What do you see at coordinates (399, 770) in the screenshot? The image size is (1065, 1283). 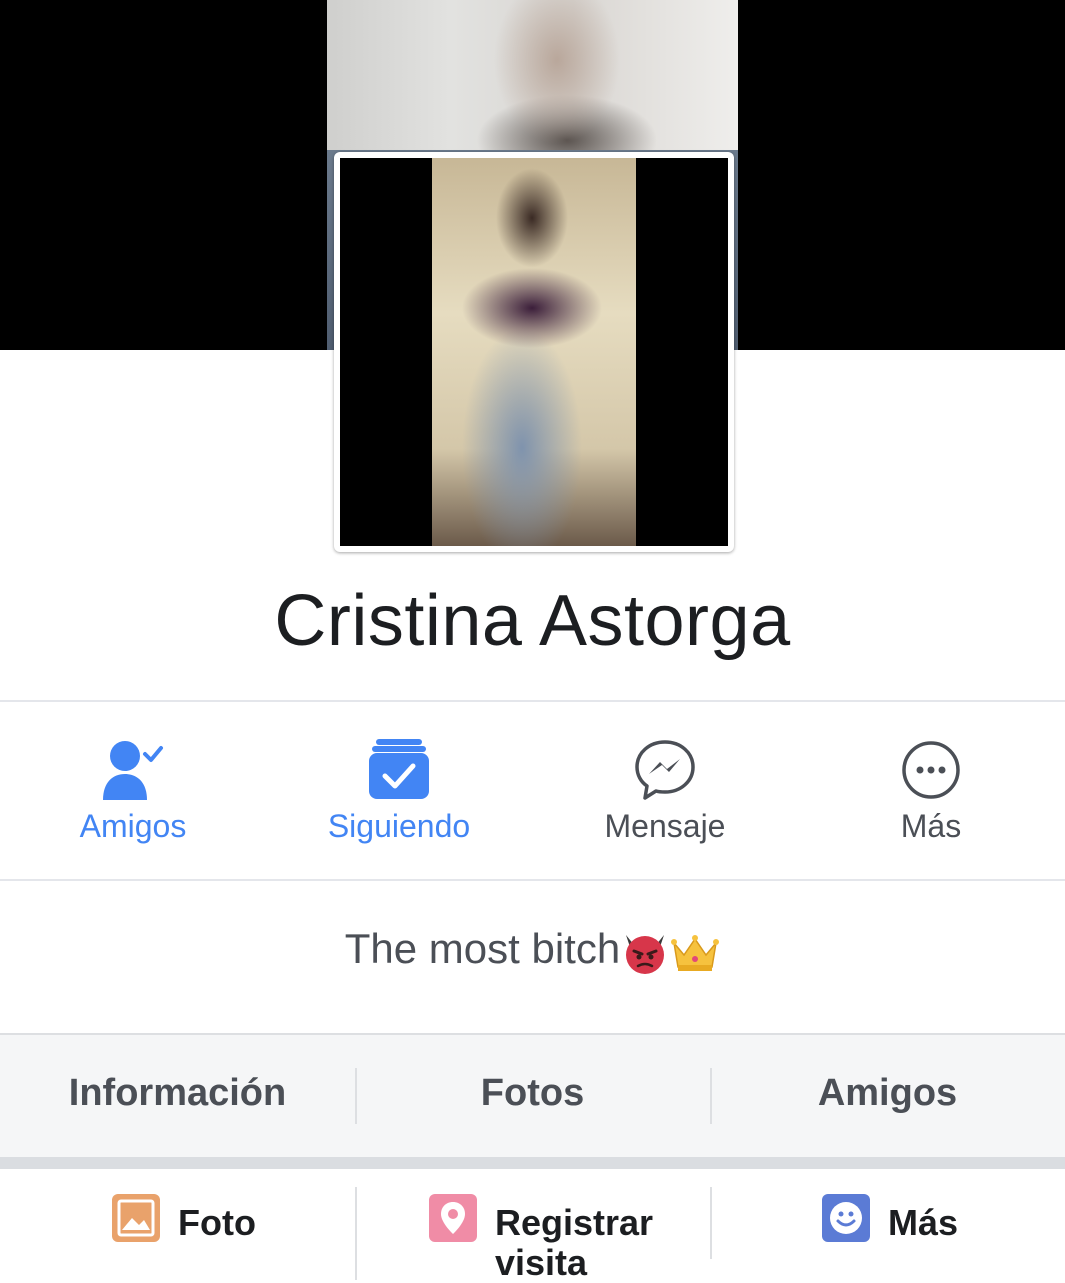 I see `following-inbox-icon` at bounding box center [399, 770].